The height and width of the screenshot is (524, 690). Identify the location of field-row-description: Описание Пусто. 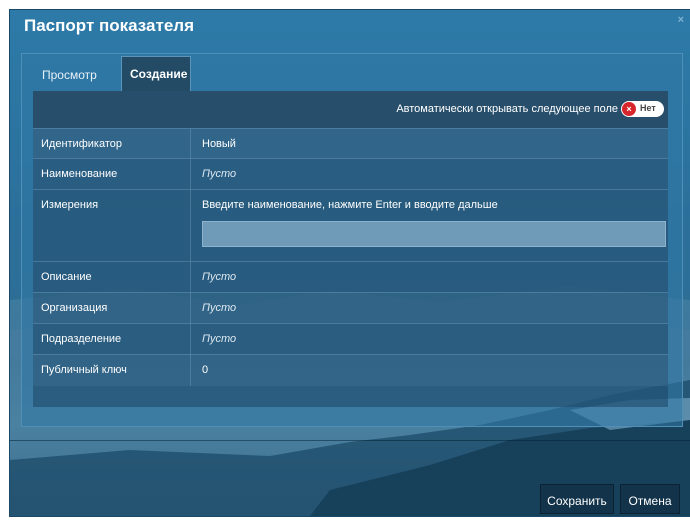
(350, 277).